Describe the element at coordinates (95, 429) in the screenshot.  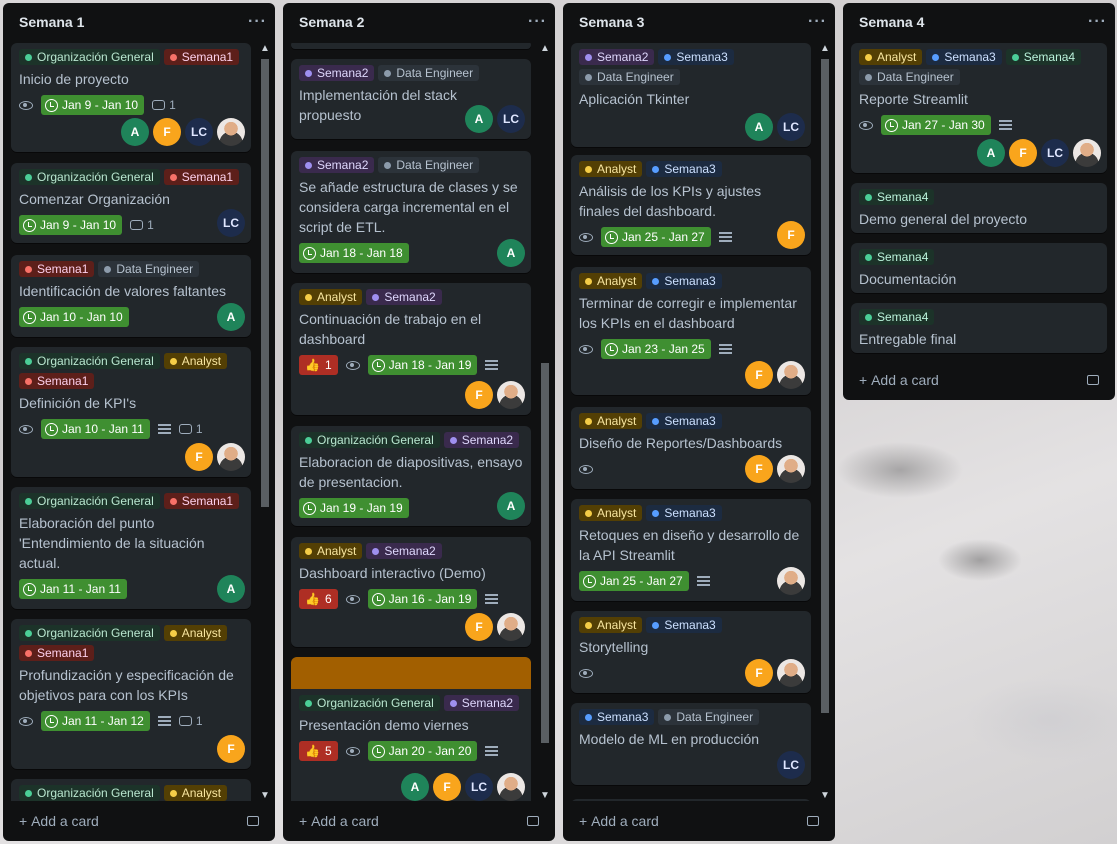
I see `due-date-badge: Jan 10 - Jan 11` at that location.